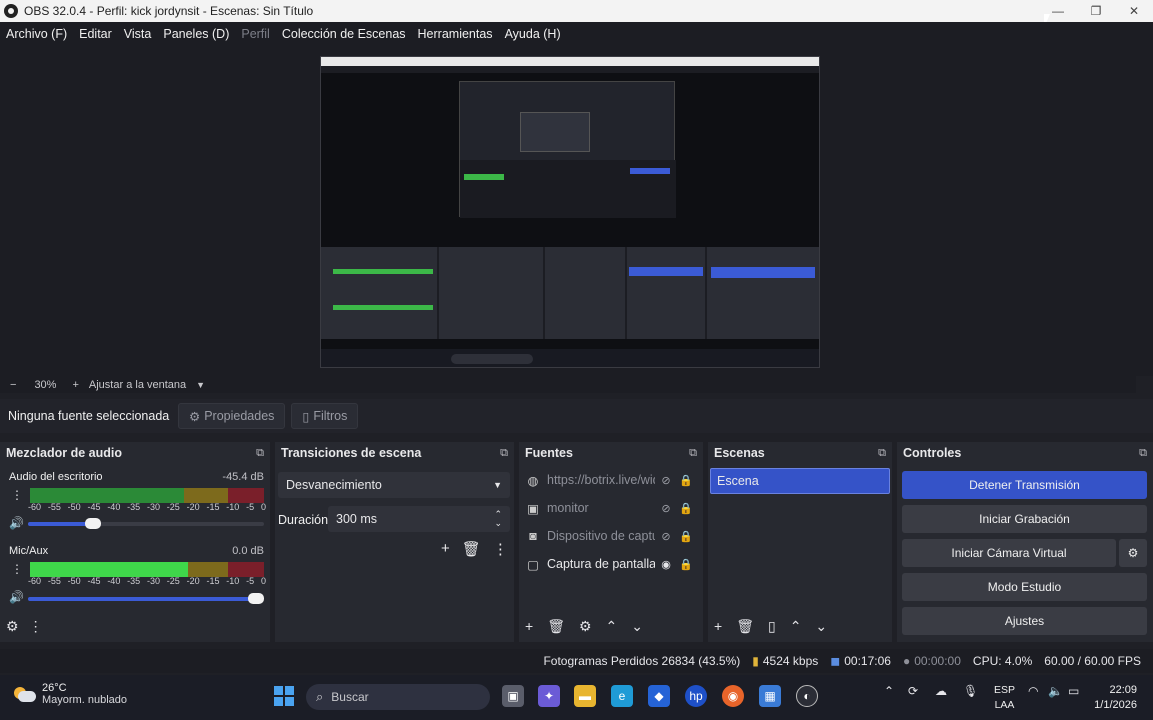 The height and width of the screenshot is (720, 1153). I want to click on sync-icon: ⟳, so click(913, 691).